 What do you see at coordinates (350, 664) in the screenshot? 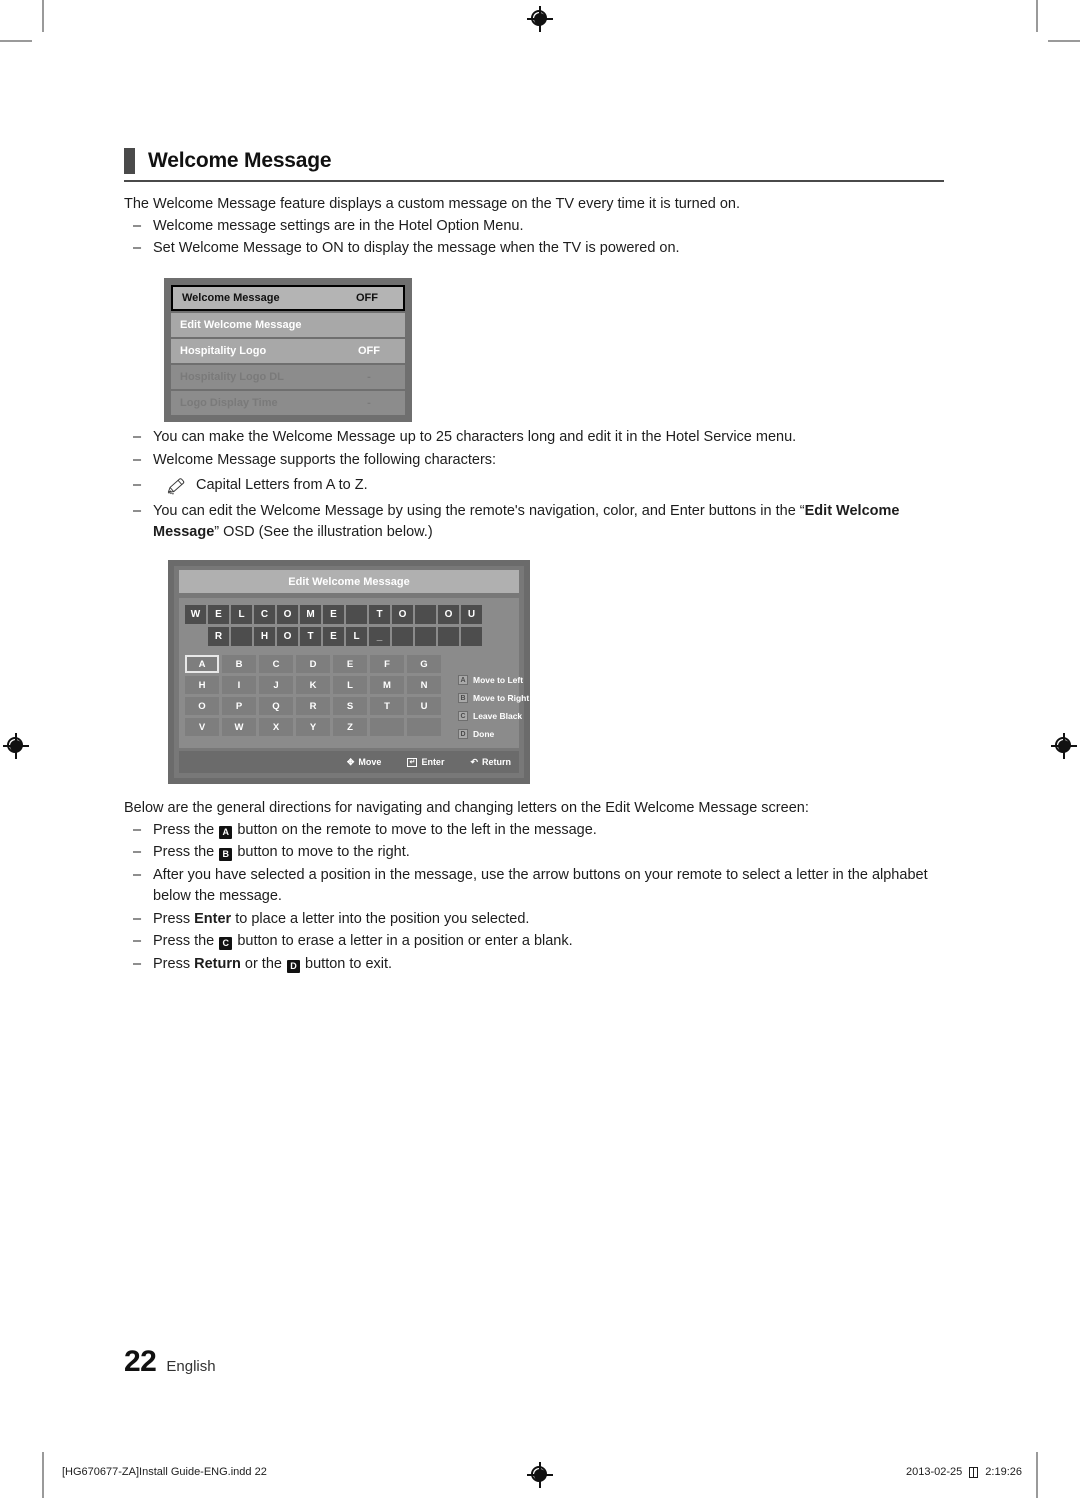
I see `keyboard-key-e: E` at bounding box center [350, 664].